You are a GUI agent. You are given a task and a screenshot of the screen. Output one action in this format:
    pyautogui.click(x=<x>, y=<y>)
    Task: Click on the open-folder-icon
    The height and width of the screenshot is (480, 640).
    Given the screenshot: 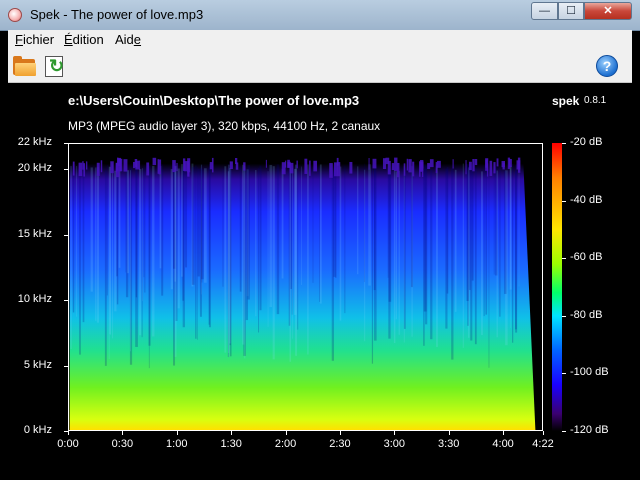 What is the action you would take?
    pyautogui.click(x=24, y=66)
    